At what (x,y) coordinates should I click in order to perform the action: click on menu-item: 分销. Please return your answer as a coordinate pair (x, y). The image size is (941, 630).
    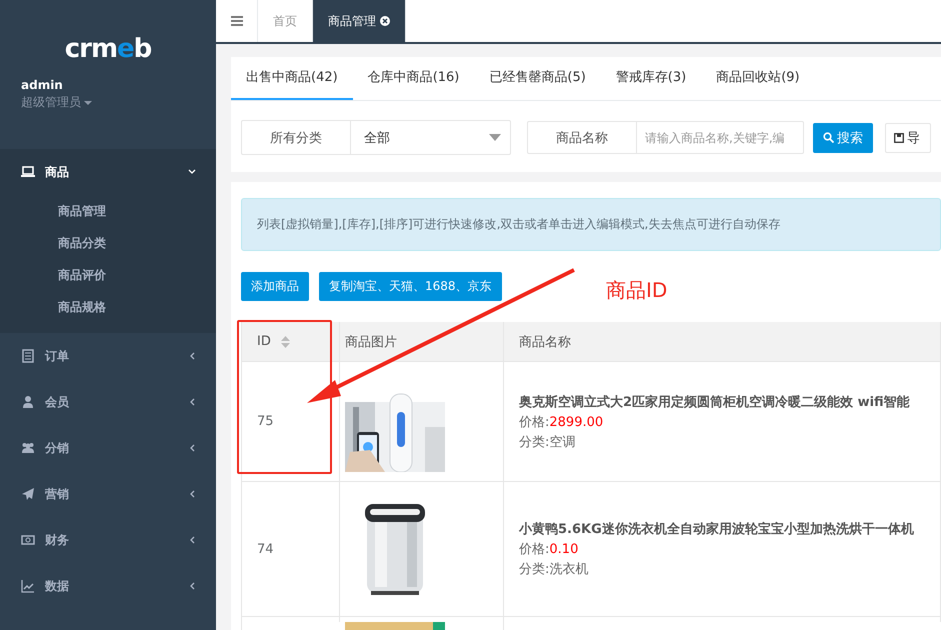
    Looking at the image, I should click on (108, 448).